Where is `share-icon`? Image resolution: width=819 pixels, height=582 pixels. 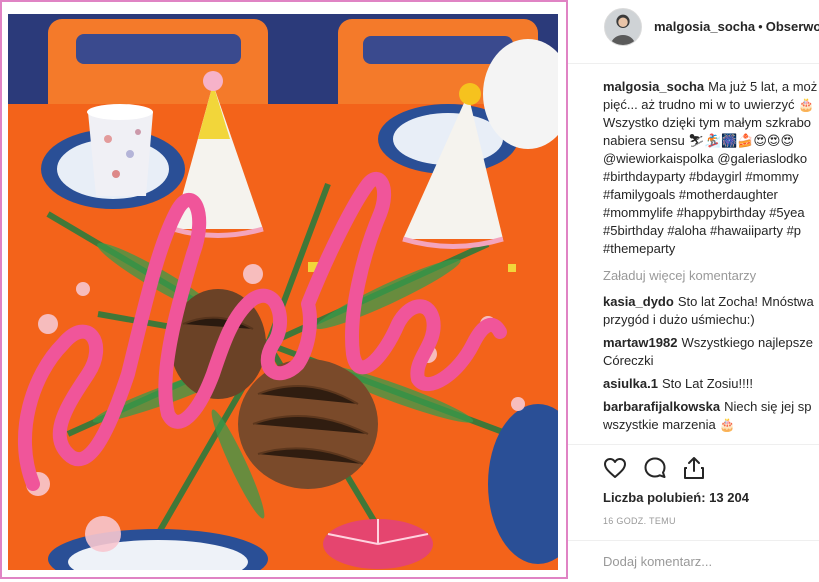
share-icon is located at coordinates (694, 468).